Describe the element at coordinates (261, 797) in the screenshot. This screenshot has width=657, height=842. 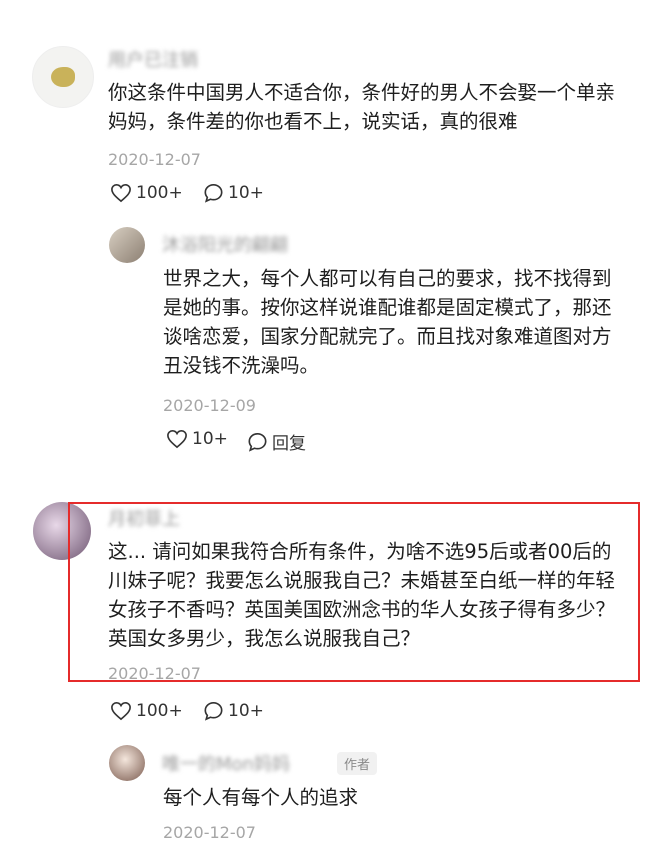
I see `comment-text: 每个人有每个人的追求` at that location.